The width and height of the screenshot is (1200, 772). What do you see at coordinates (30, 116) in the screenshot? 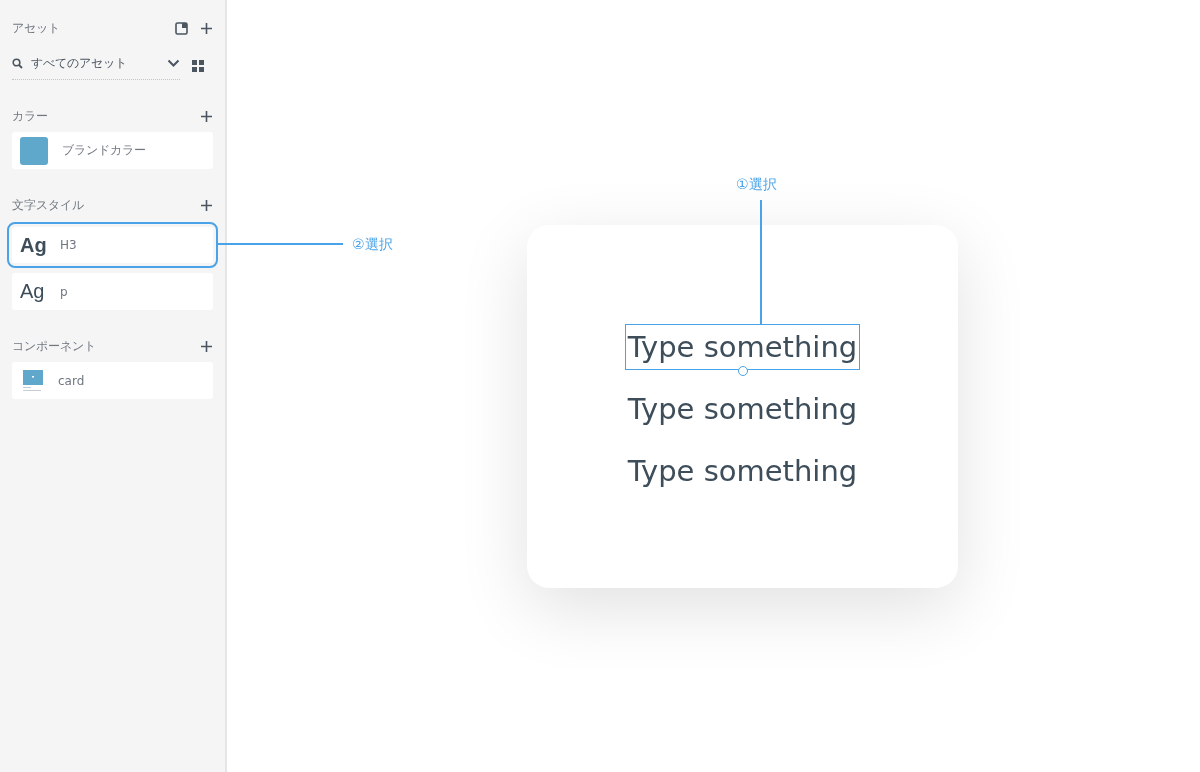
I see `section-title: カラー` at bounding box center [30, 116].